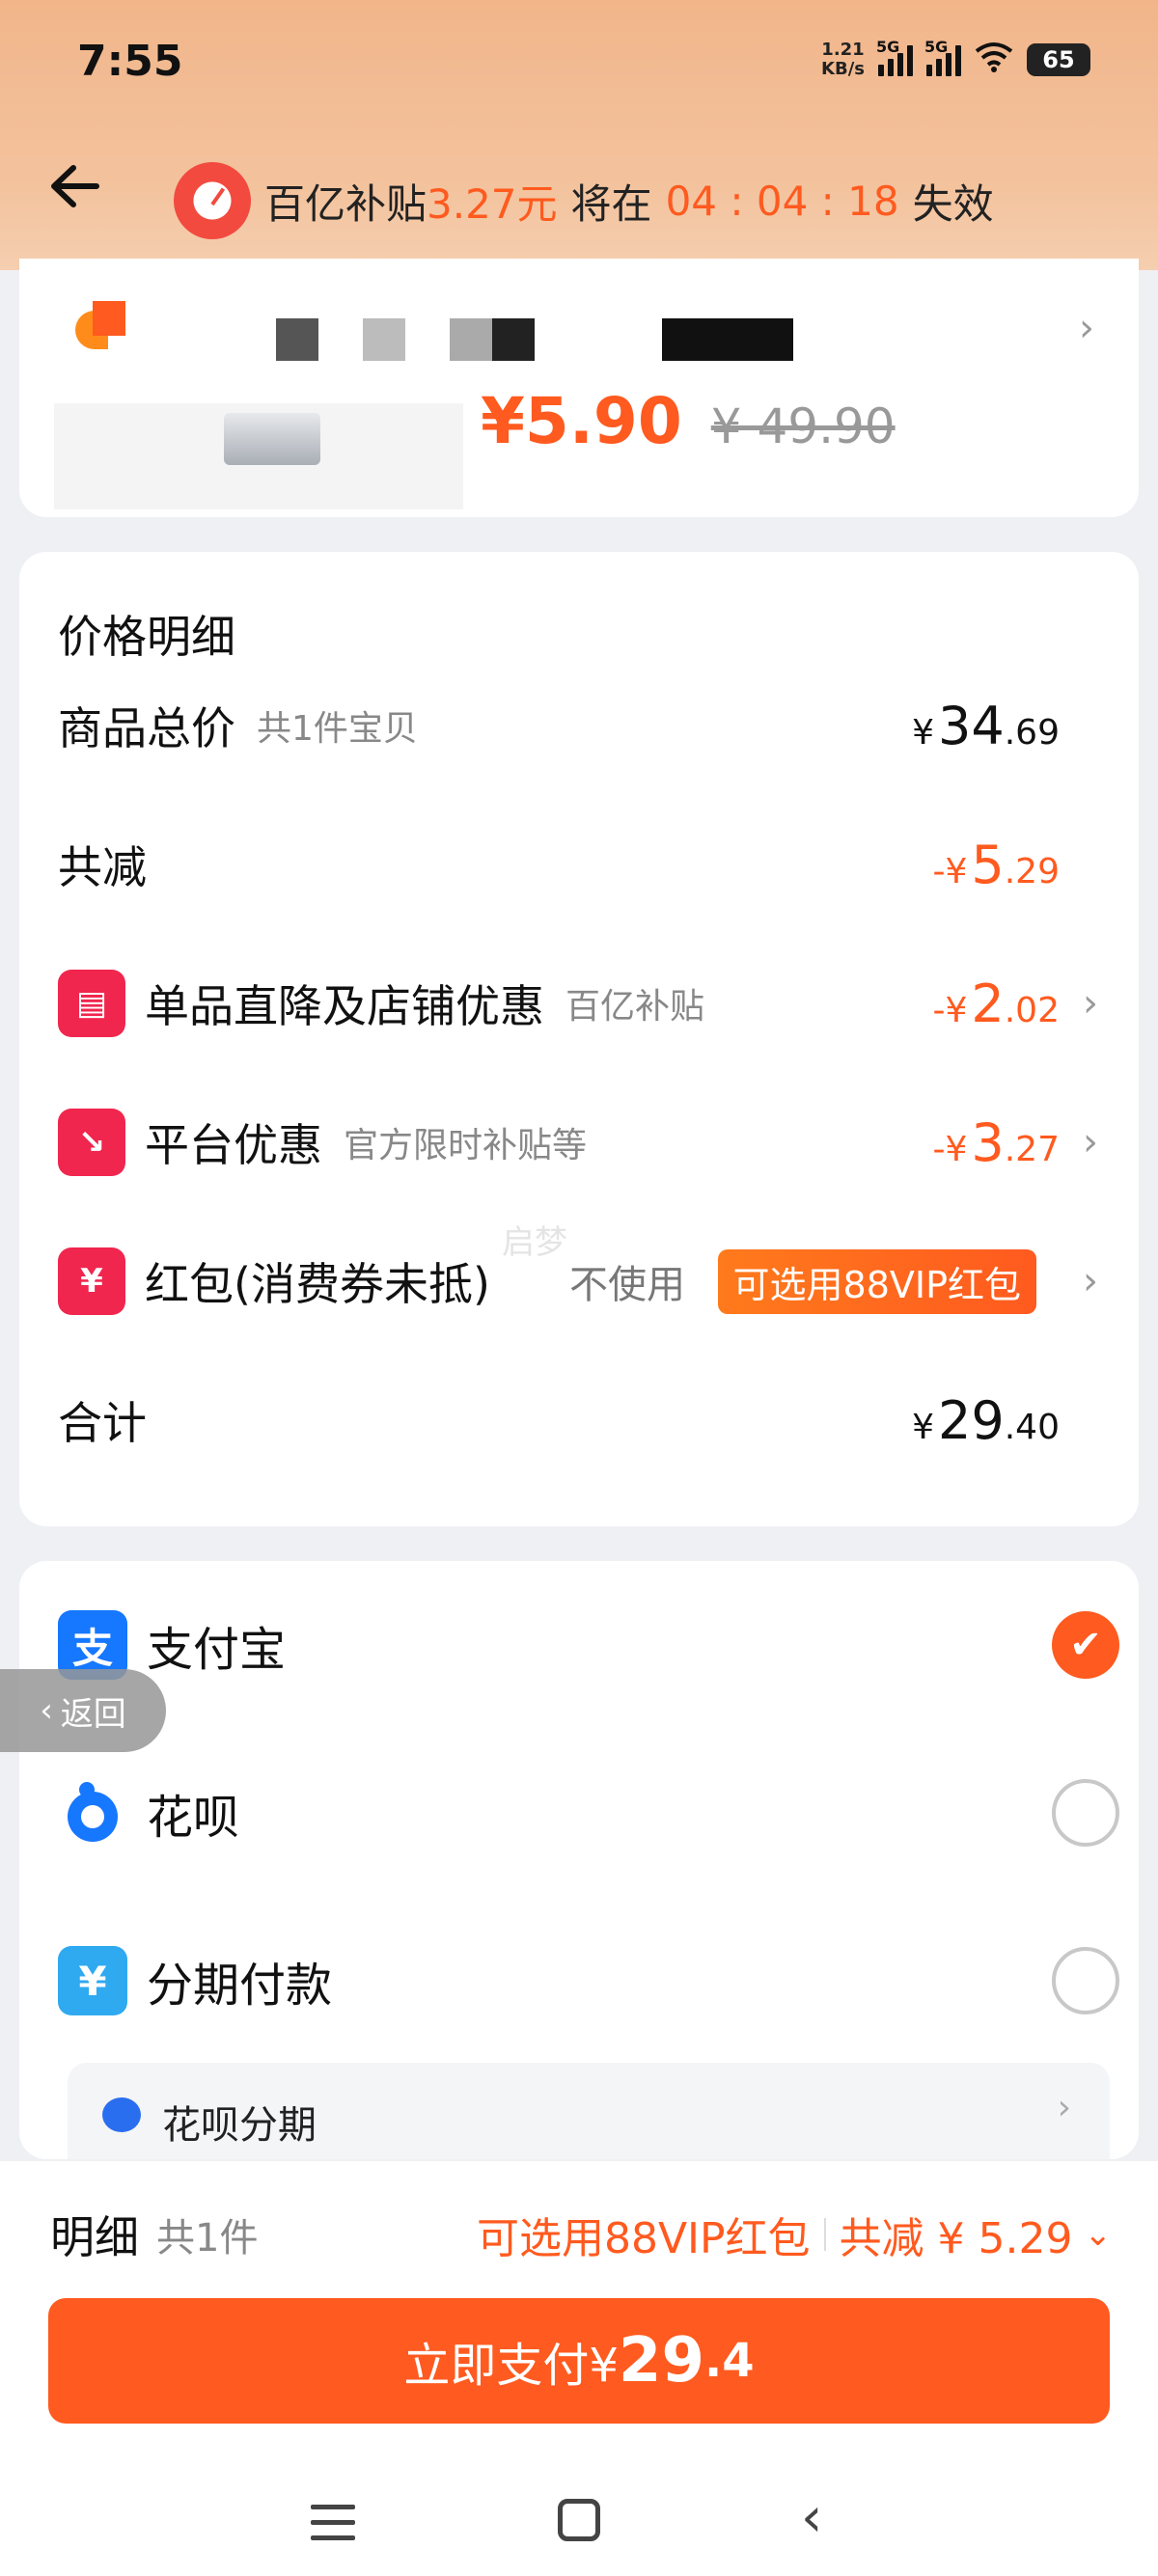  Describe the element at coordinates (588, 1142) in the screenshot. I see `row-platform-discount: ↘ 平台优惠 官方限时补贴等 -¥3.27 ›` at that location.